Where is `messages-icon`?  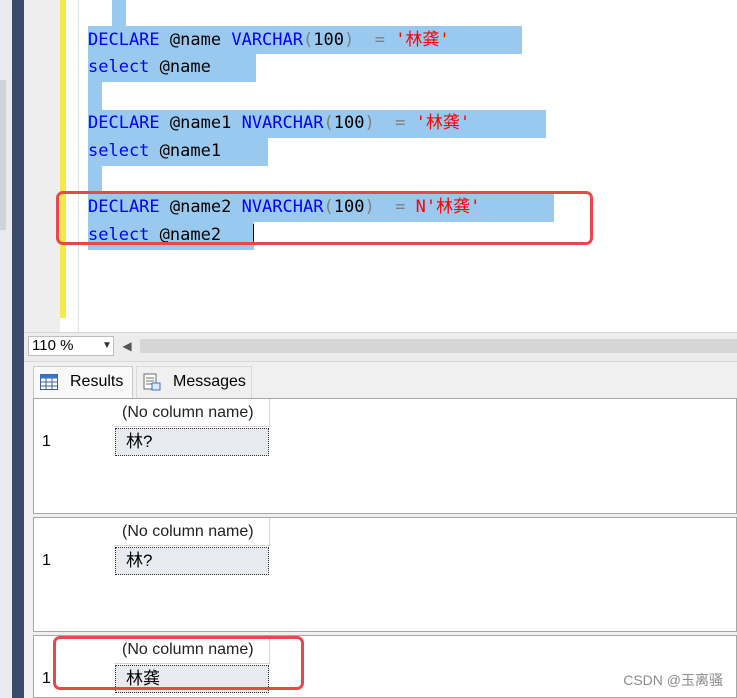 messages-icon is located at coordinates (152, 382).